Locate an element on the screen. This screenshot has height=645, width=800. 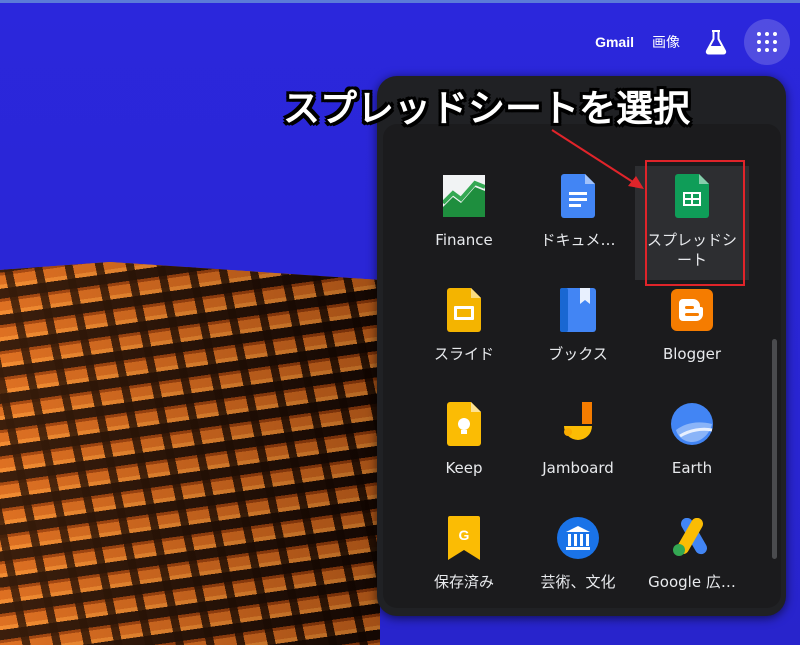
app-label: 保存済み is located at coordinates (463, 582).